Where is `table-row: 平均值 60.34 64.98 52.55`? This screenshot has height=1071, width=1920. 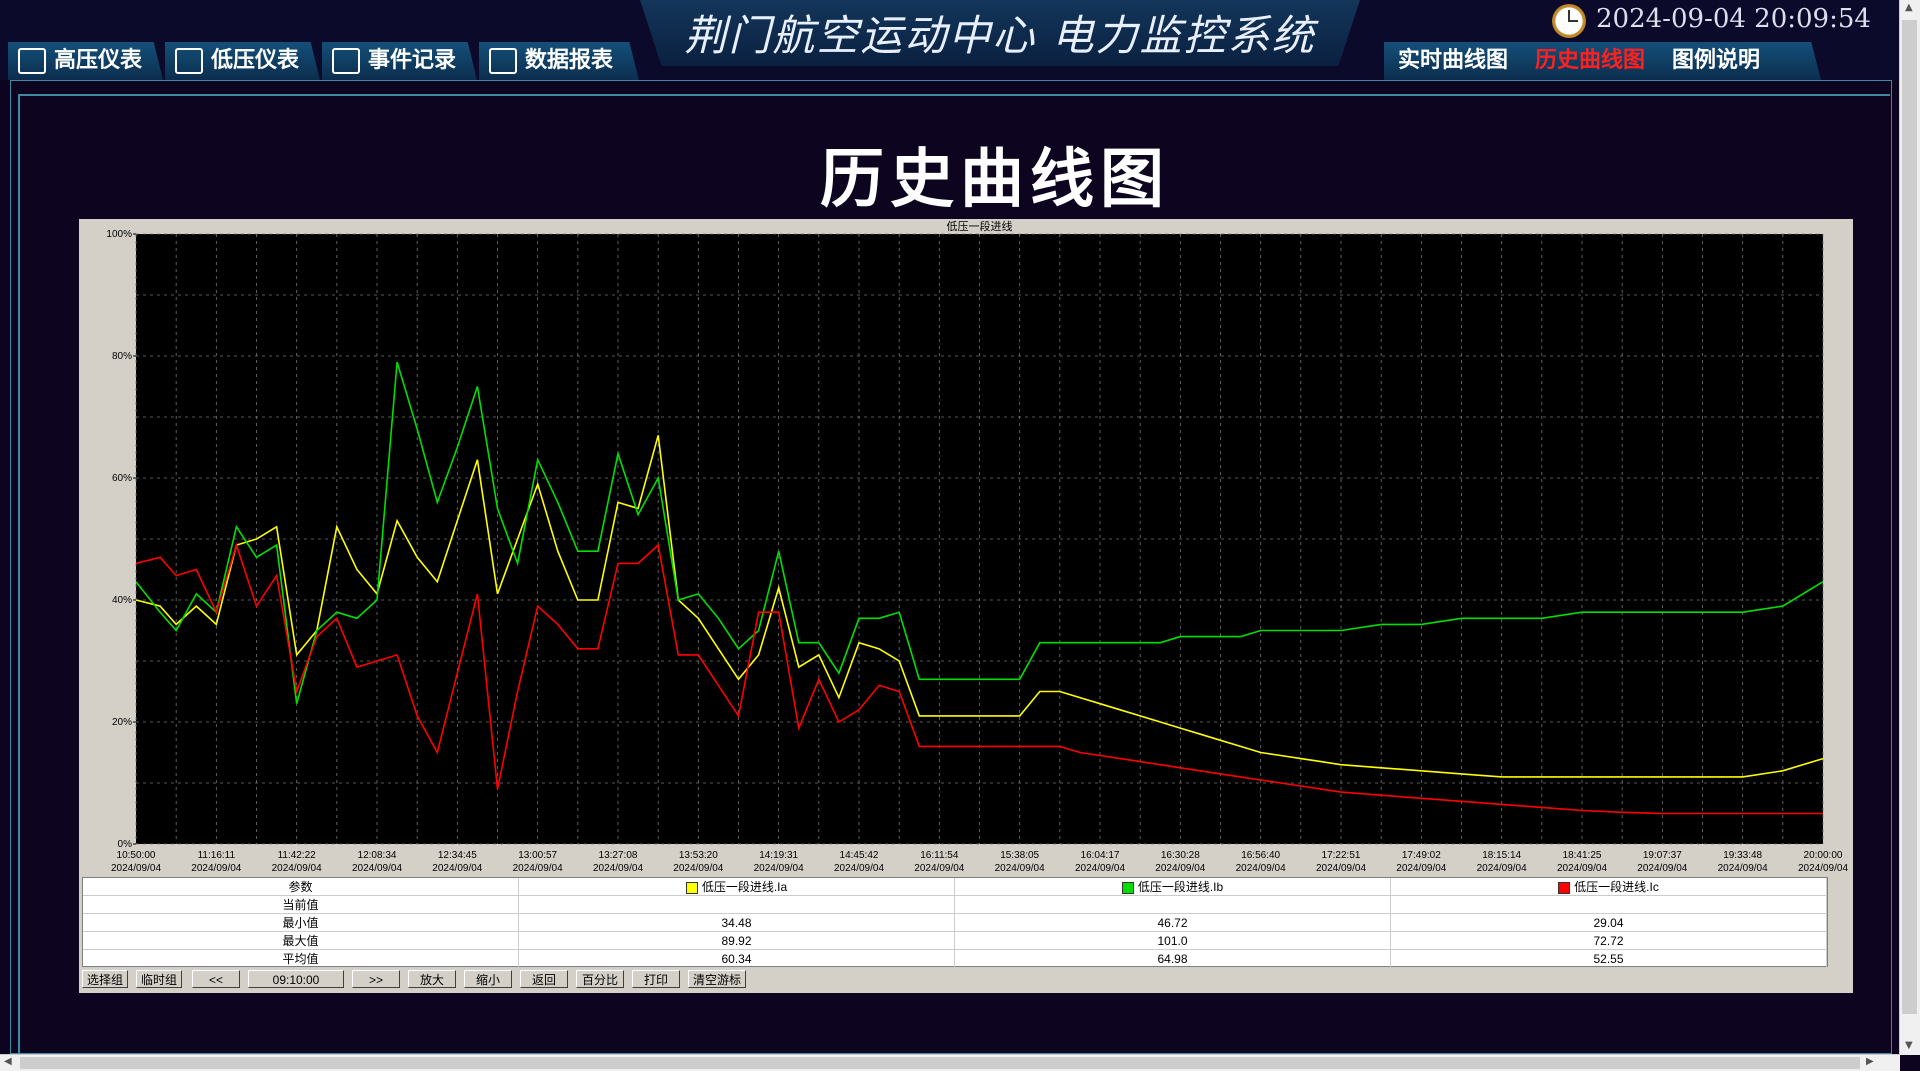 table-row: 平均值 60.34 64.98 52.55 is located at coordinates (955, 958).